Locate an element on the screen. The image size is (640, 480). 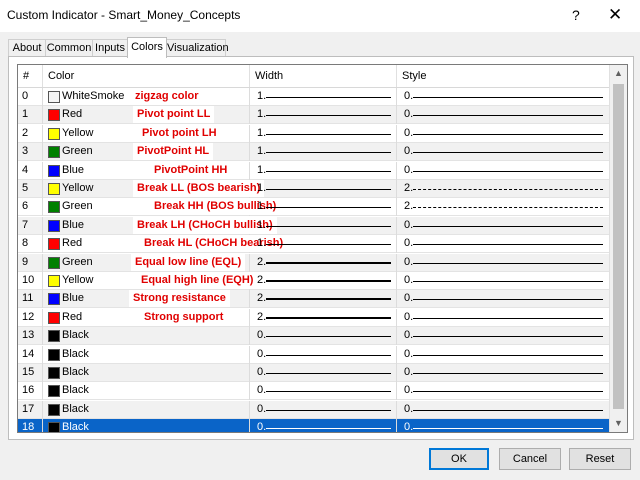
table-row: 18 Black 0. 0. is located at coordinates (313, 425).